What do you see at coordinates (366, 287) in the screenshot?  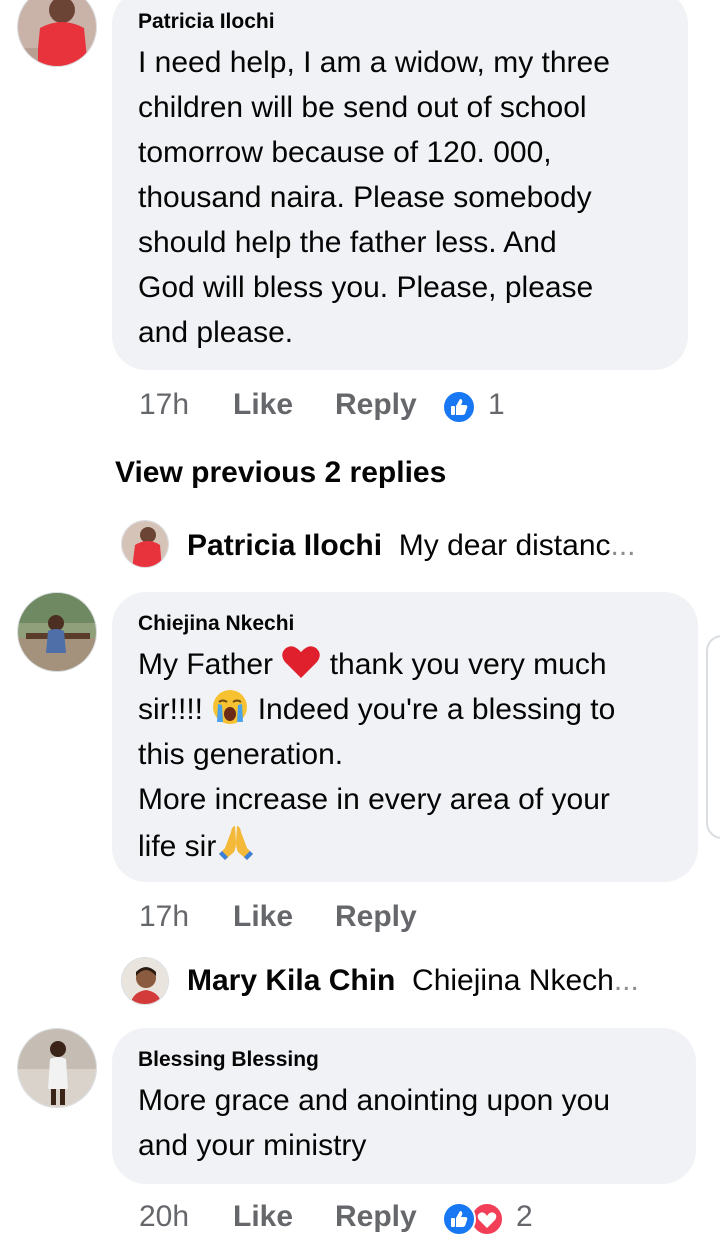 I see `comment-line: God will bless you. Please, please` at bounding box center [366, 287].